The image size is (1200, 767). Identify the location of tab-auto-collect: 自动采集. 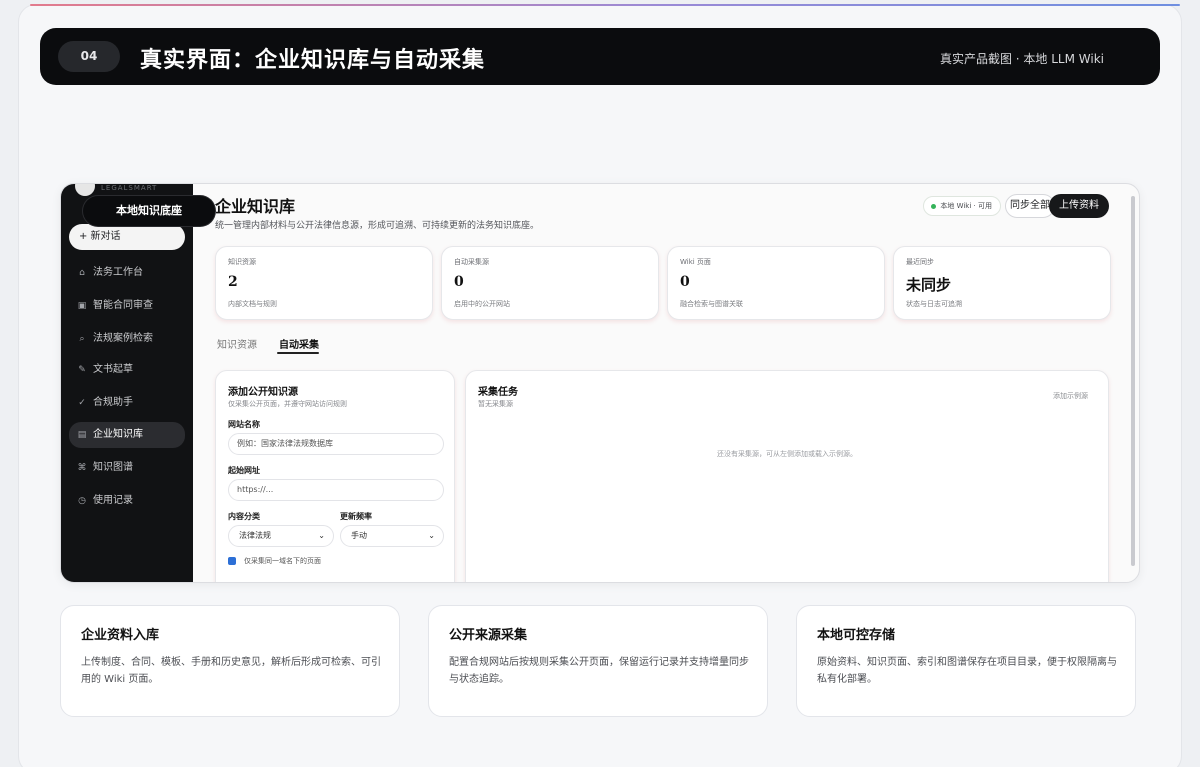
(299, 343).